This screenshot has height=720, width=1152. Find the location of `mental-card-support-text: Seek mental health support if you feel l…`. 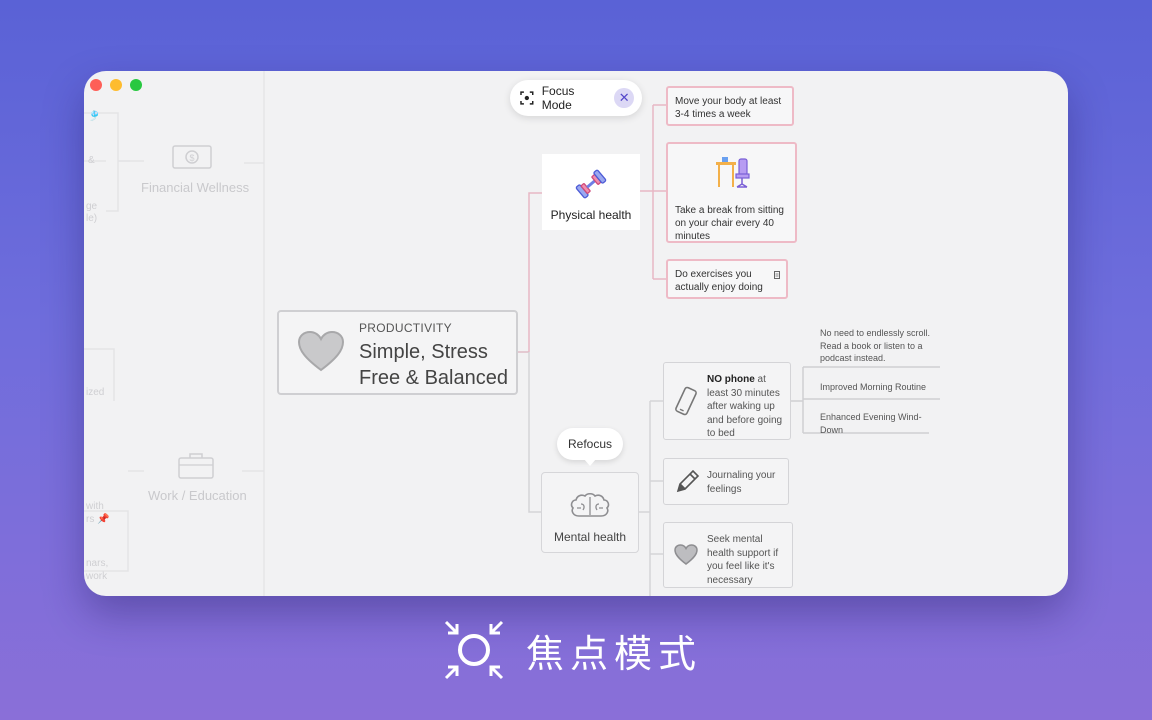

mental-card-support-text: Seek mental health support if you feel l… is located at coordinates (743, 560).